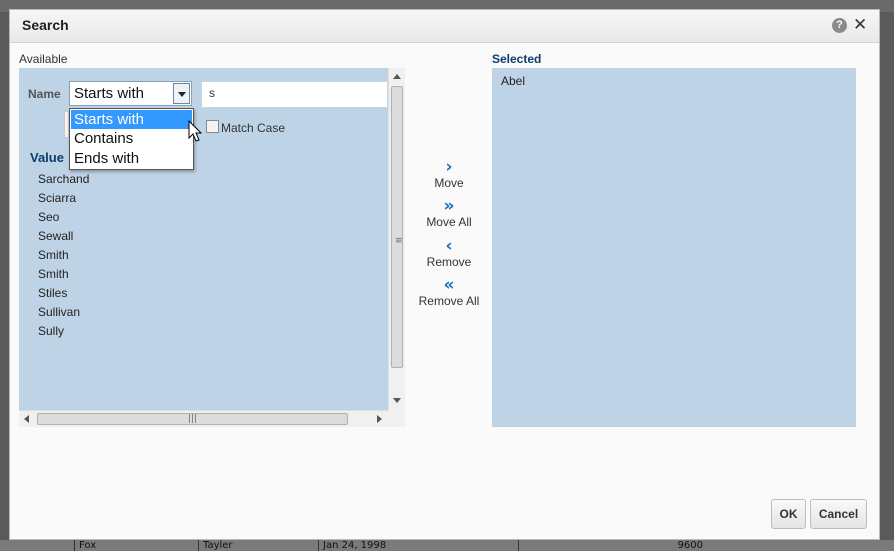 This screenshot has width=894, height=551. Describe the element at coordinates (449, 222) in the screenshot. I see `move-all-label: Move All` at that location.